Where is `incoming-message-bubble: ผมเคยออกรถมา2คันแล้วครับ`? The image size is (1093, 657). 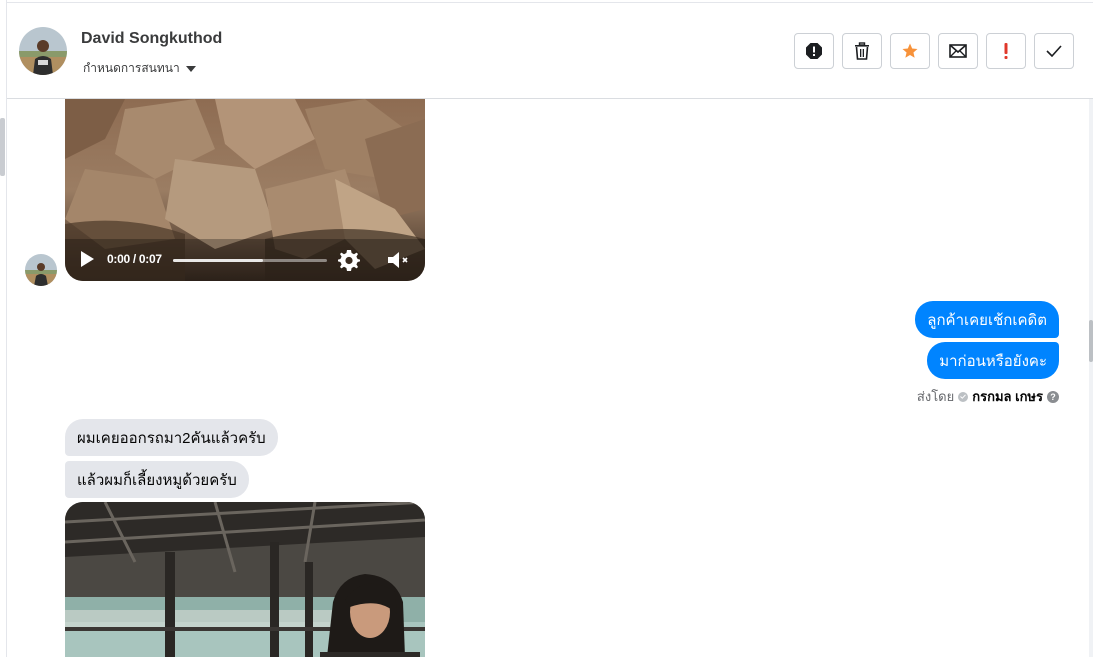
incoming-message-bubble: ผมเคยออกรถมา2คันแล้วครับ is located at coordinates (171, 437).